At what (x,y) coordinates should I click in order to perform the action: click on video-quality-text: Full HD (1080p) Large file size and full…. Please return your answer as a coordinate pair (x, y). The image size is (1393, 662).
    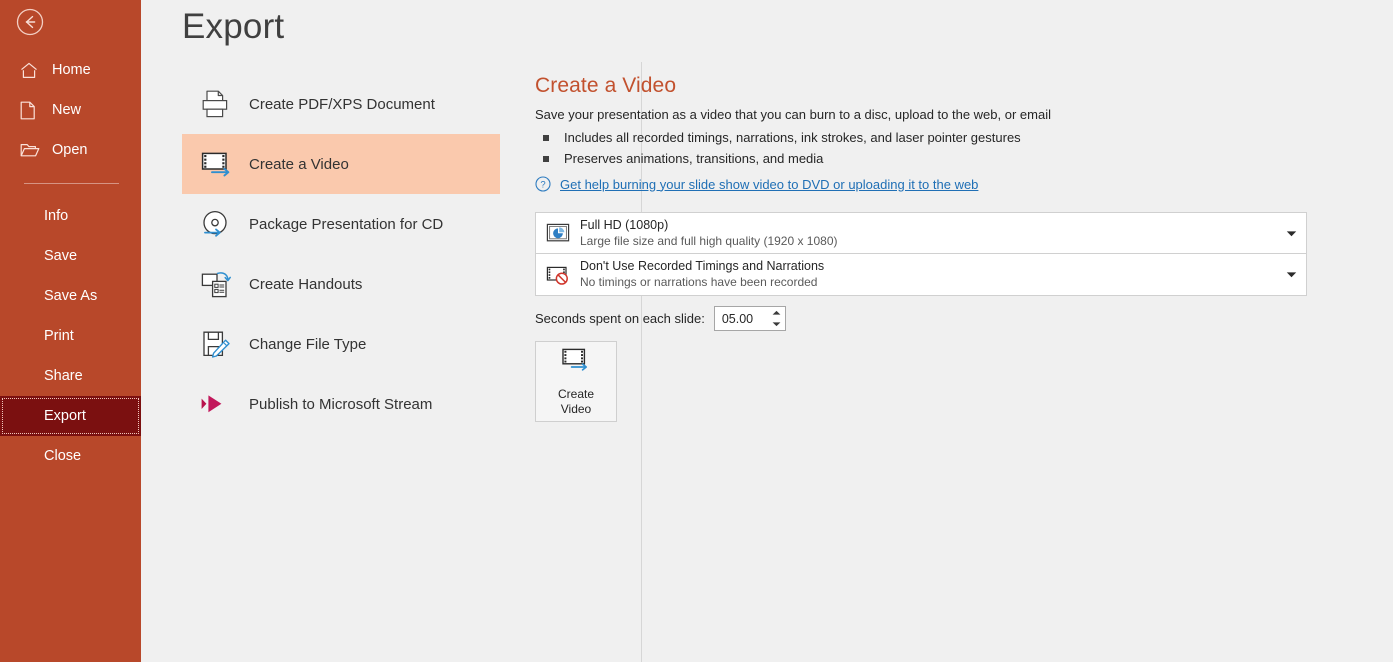
    Looking at the image, I should click on (928, 233).